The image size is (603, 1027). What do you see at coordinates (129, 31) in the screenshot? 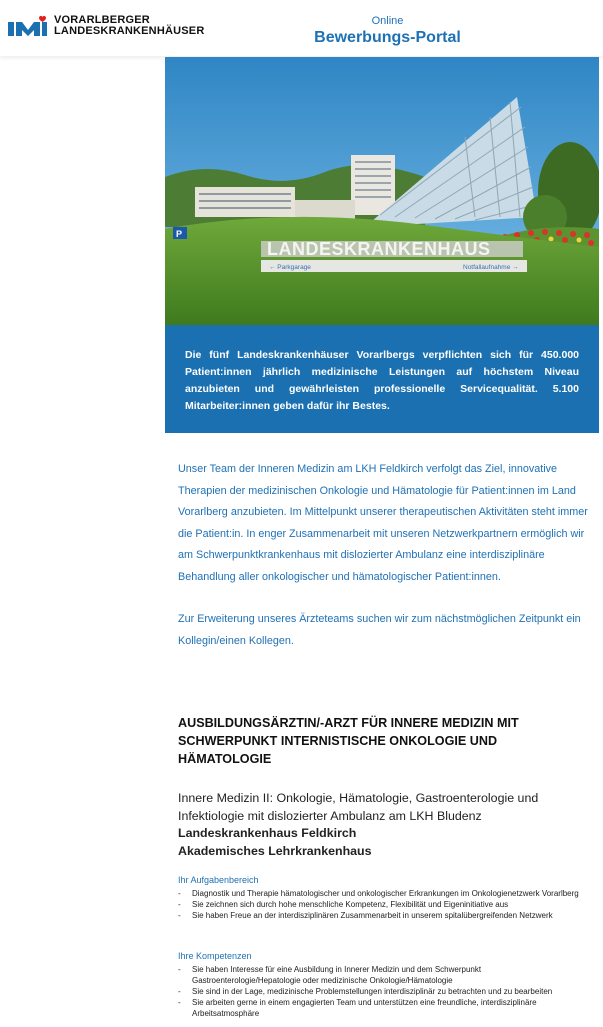
I see `logo-line-2: LANDESKRANKENHÄUSER` at bounding box center [129, 31].